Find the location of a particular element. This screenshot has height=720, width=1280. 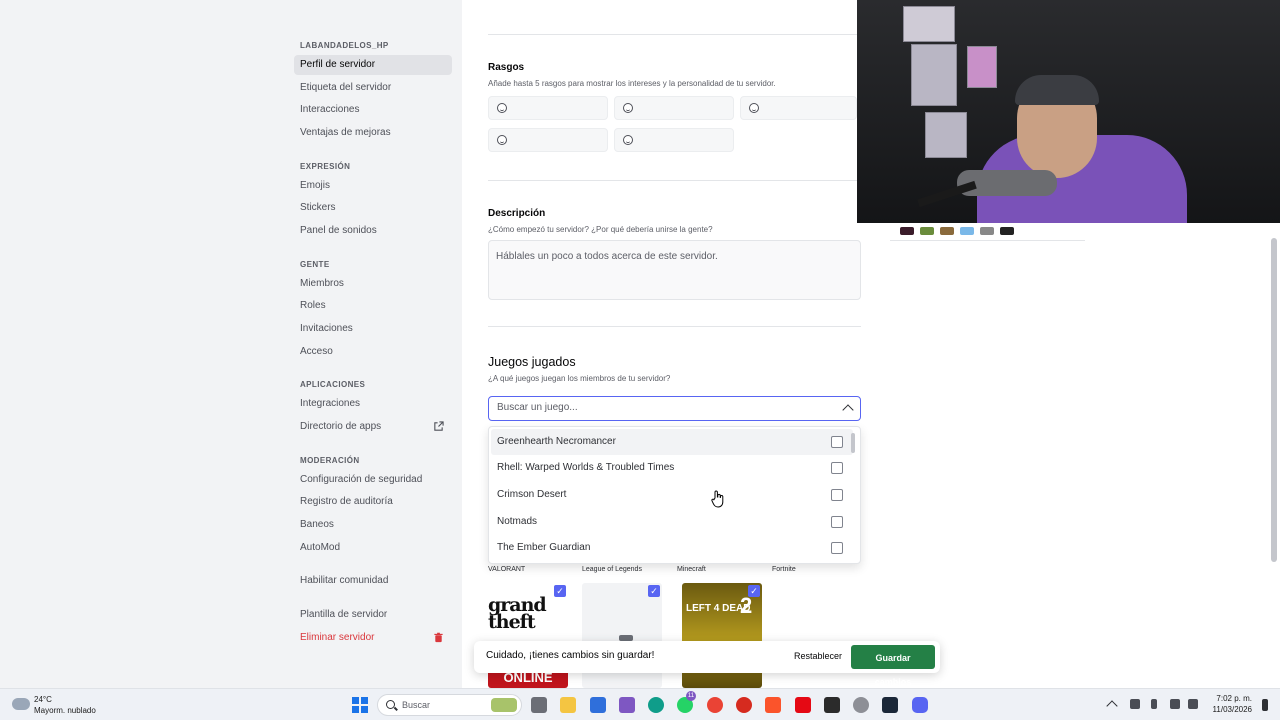

nav-habilitar-comunidad: Habilitar comunidad is located at coordinates (373, 581).